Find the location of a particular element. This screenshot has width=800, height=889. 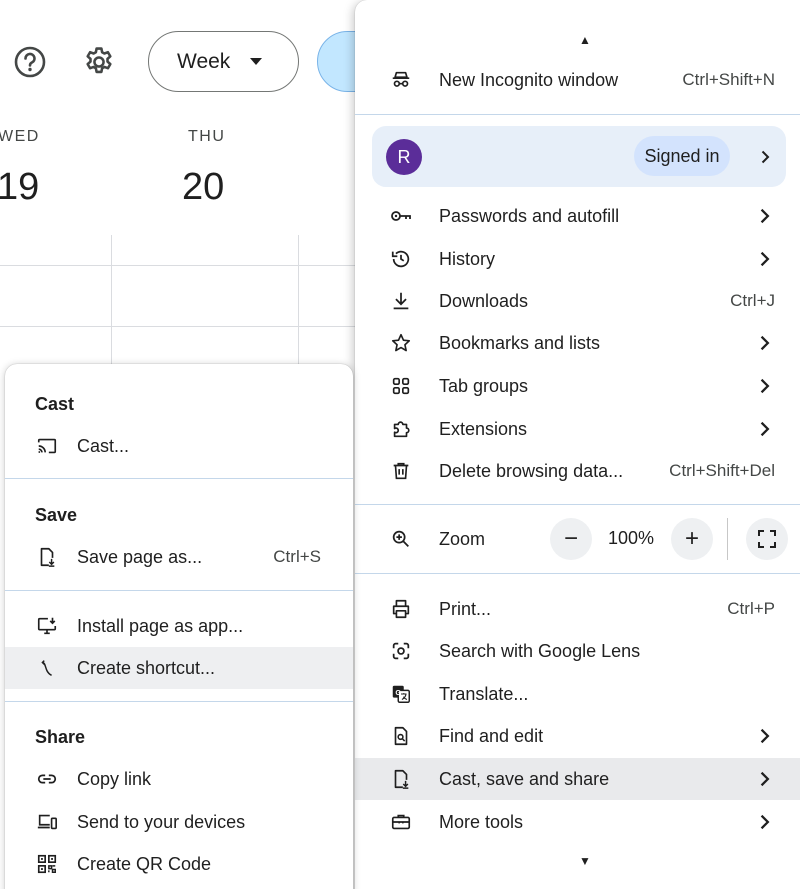

day-name-wed: WED is located at coordinates (20, 136).